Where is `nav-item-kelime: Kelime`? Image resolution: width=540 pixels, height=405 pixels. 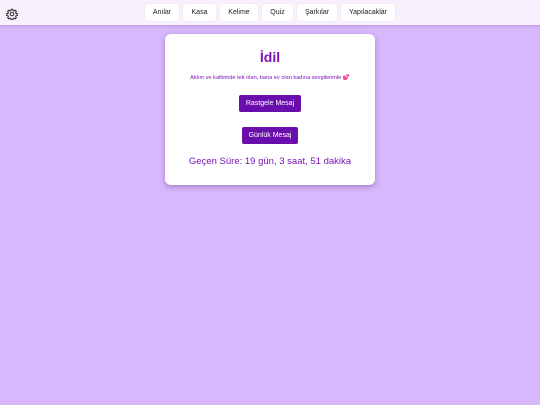
nav-item-kelime: Kelime is located at coordinates (239, 12).